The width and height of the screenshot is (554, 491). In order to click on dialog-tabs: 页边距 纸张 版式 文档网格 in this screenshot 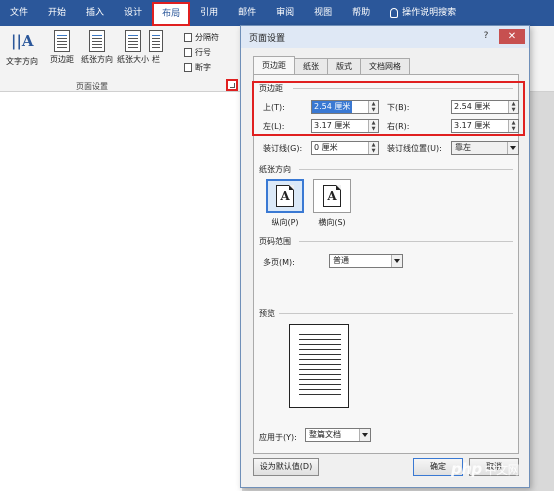, I will do `click(331, 65)`.